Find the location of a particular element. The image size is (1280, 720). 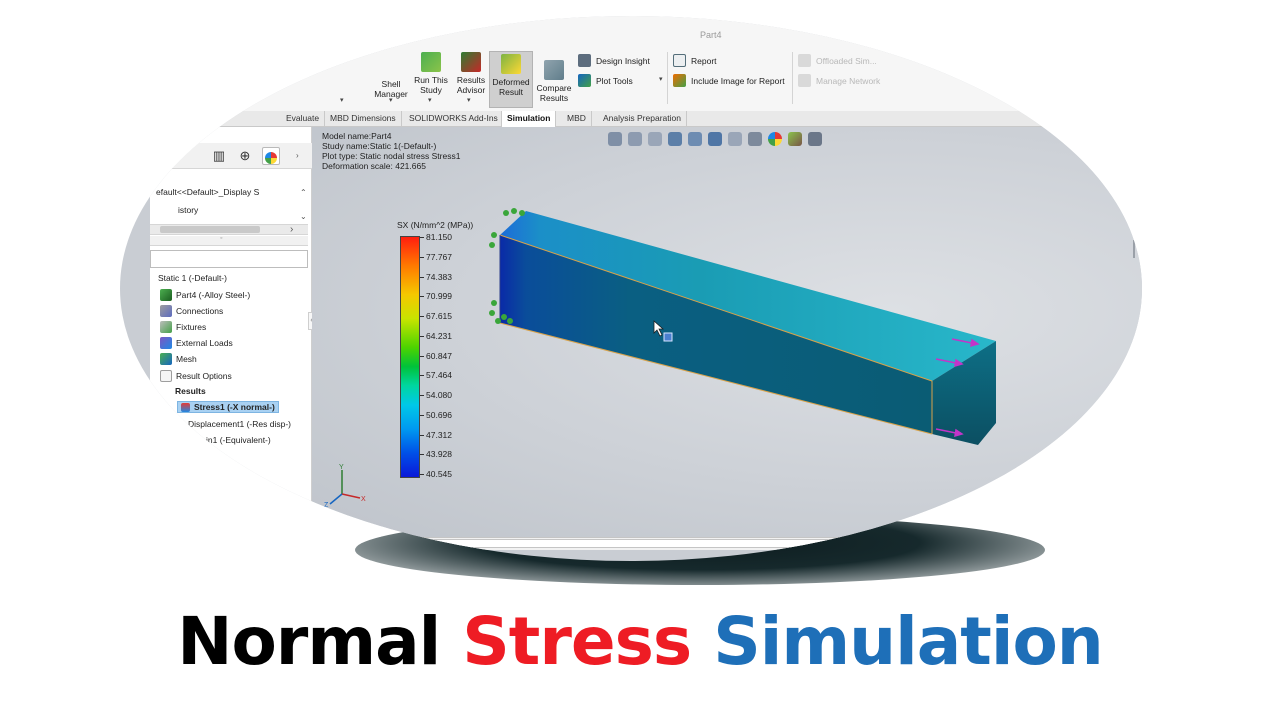

compare-results-icon is located at coordinates (554, 70).